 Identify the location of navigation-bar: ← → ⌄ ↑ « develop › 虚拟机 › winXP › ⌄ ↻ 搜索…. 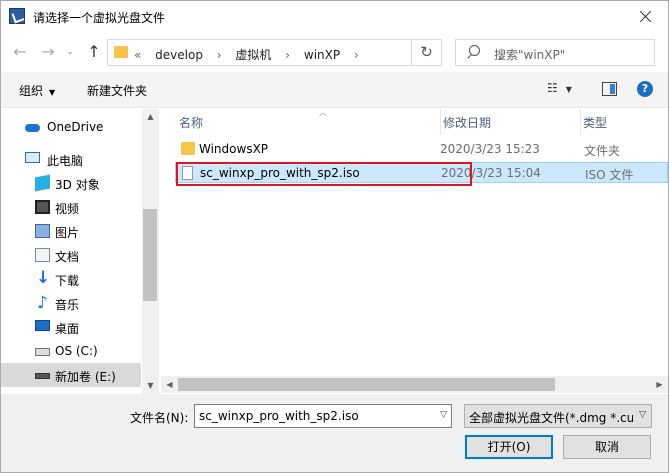
(334, 52).